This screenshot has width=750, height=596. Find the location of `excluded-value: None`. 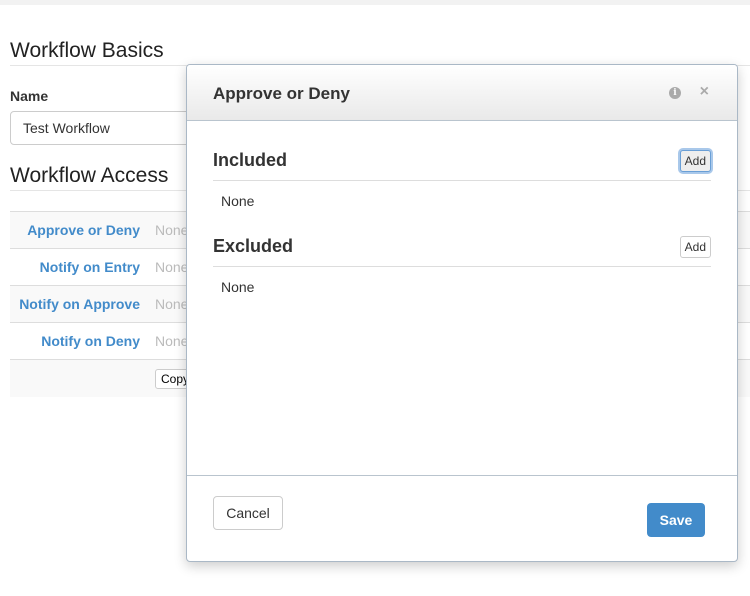

excluded-value: None is located at coordinates (238, 287).